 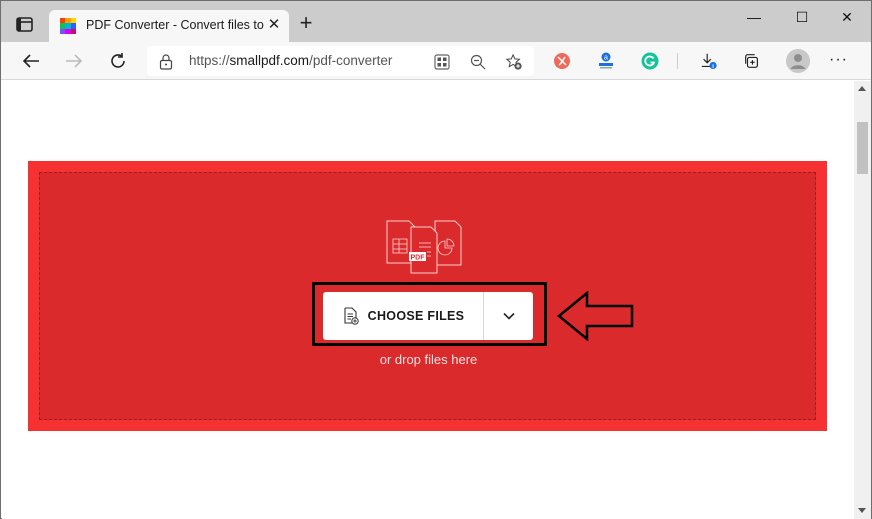 I want to click on back-button, so click(x=31, y=61).